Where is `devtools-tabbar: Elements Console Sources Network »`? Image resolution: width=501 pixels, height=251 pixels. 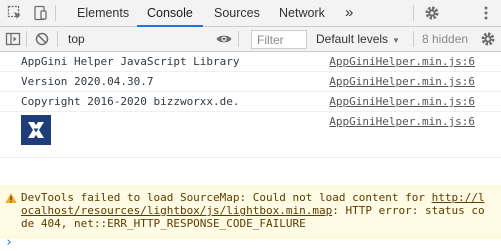
devtools-tabbar: Elements Console Sources Network » is located at coordinates (250, 13).